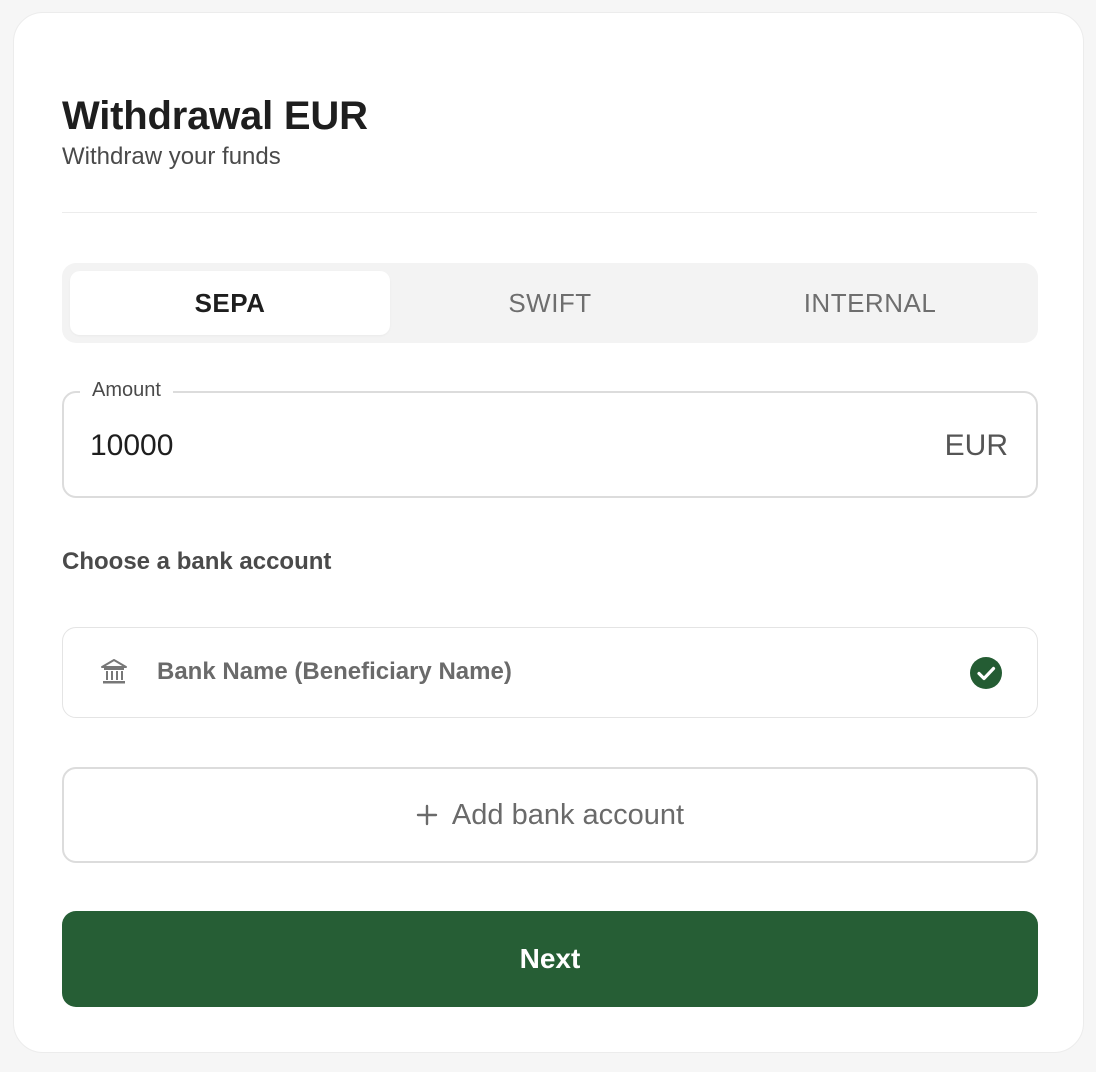  What do you see at coordinates (131, 446) in the screenshot?
I see `amount-input: 10000` at bounding box center [131, 446].